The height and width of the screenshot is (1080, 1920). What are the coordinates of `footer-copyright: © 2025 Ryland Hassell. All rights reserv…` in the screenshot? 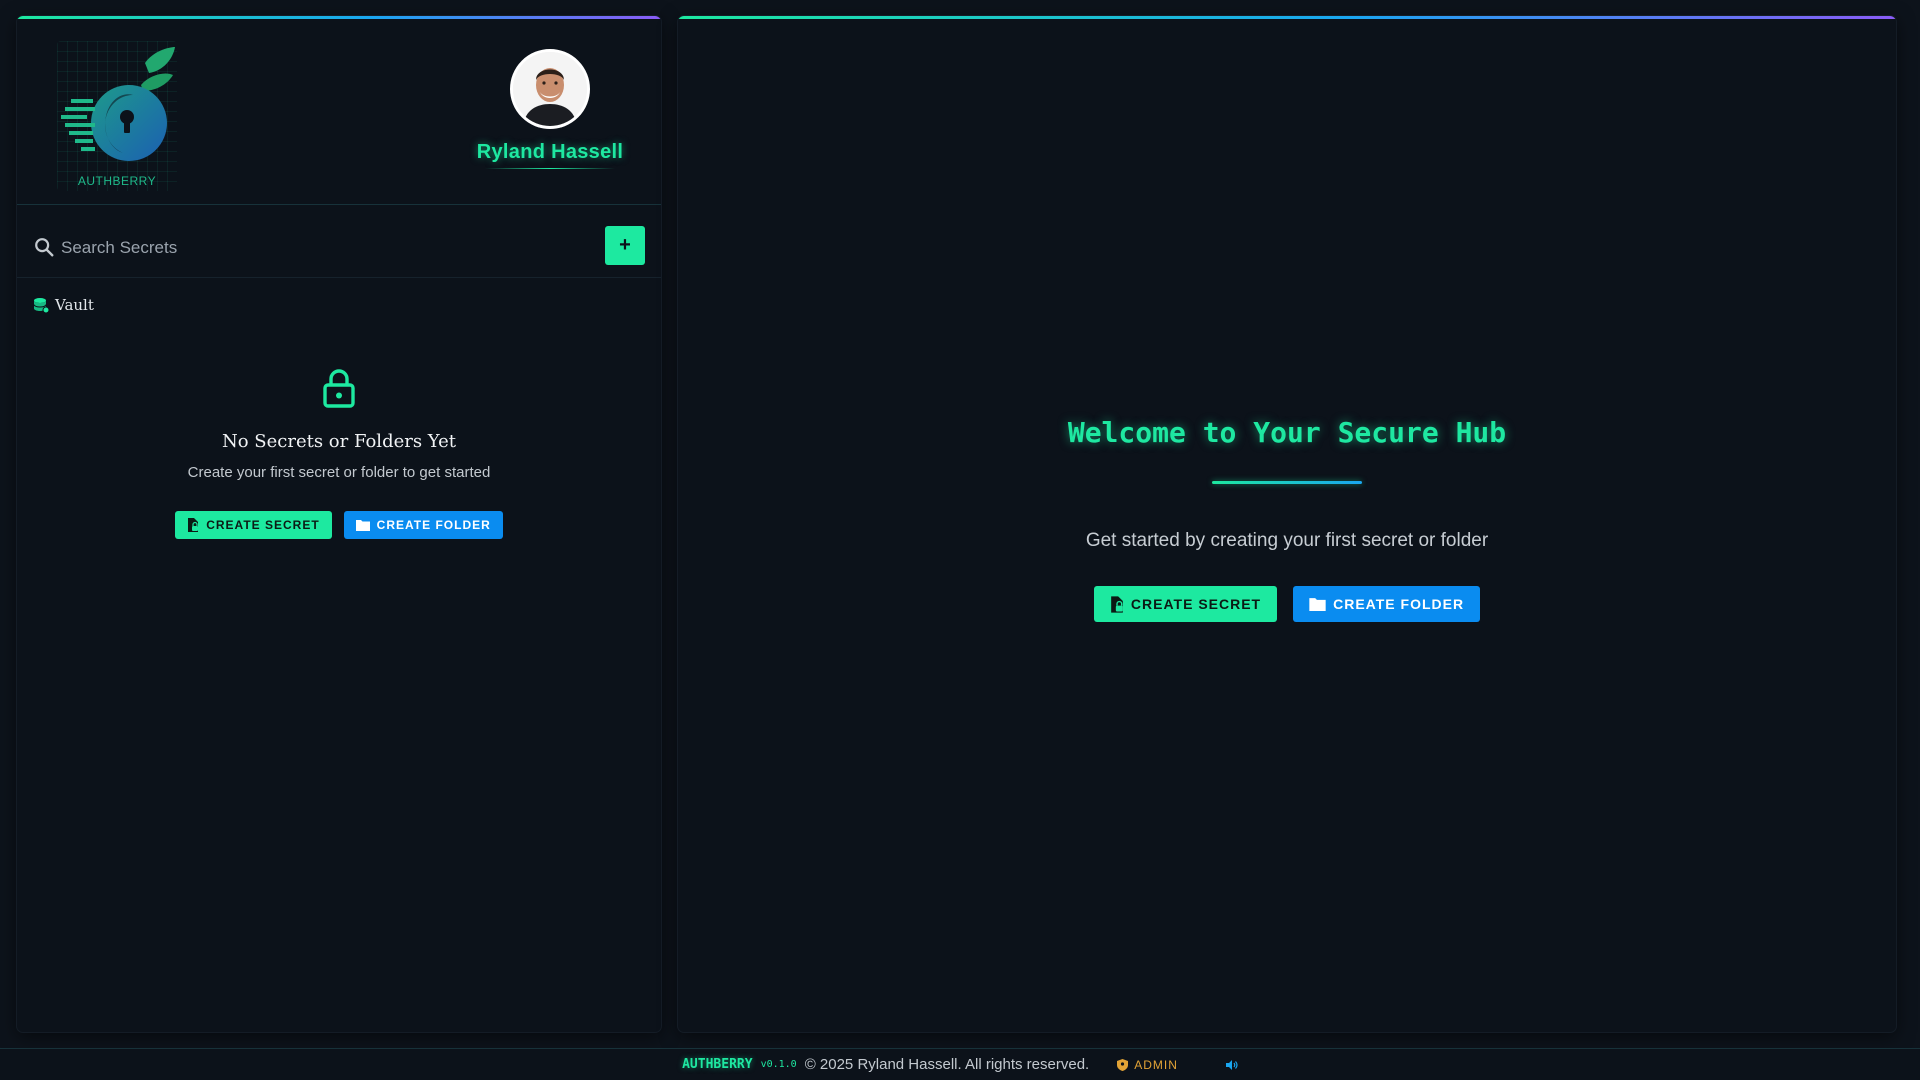 It's located at (947, 1064).